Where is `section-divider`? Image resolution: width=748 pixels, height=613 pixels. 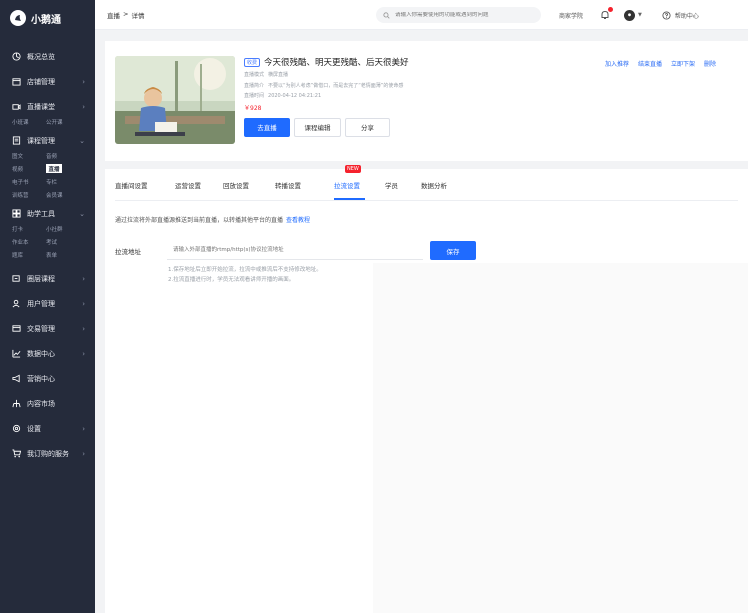
section-divider is located at coordinates (426, 165).